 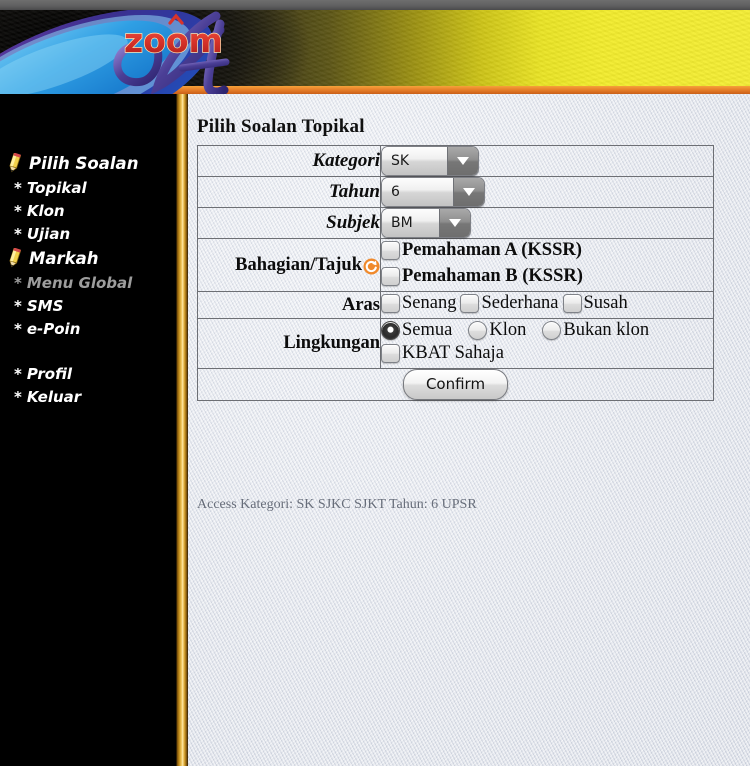 I want to click on sidebar-item-label: SMS, so click(x=45, y=305).